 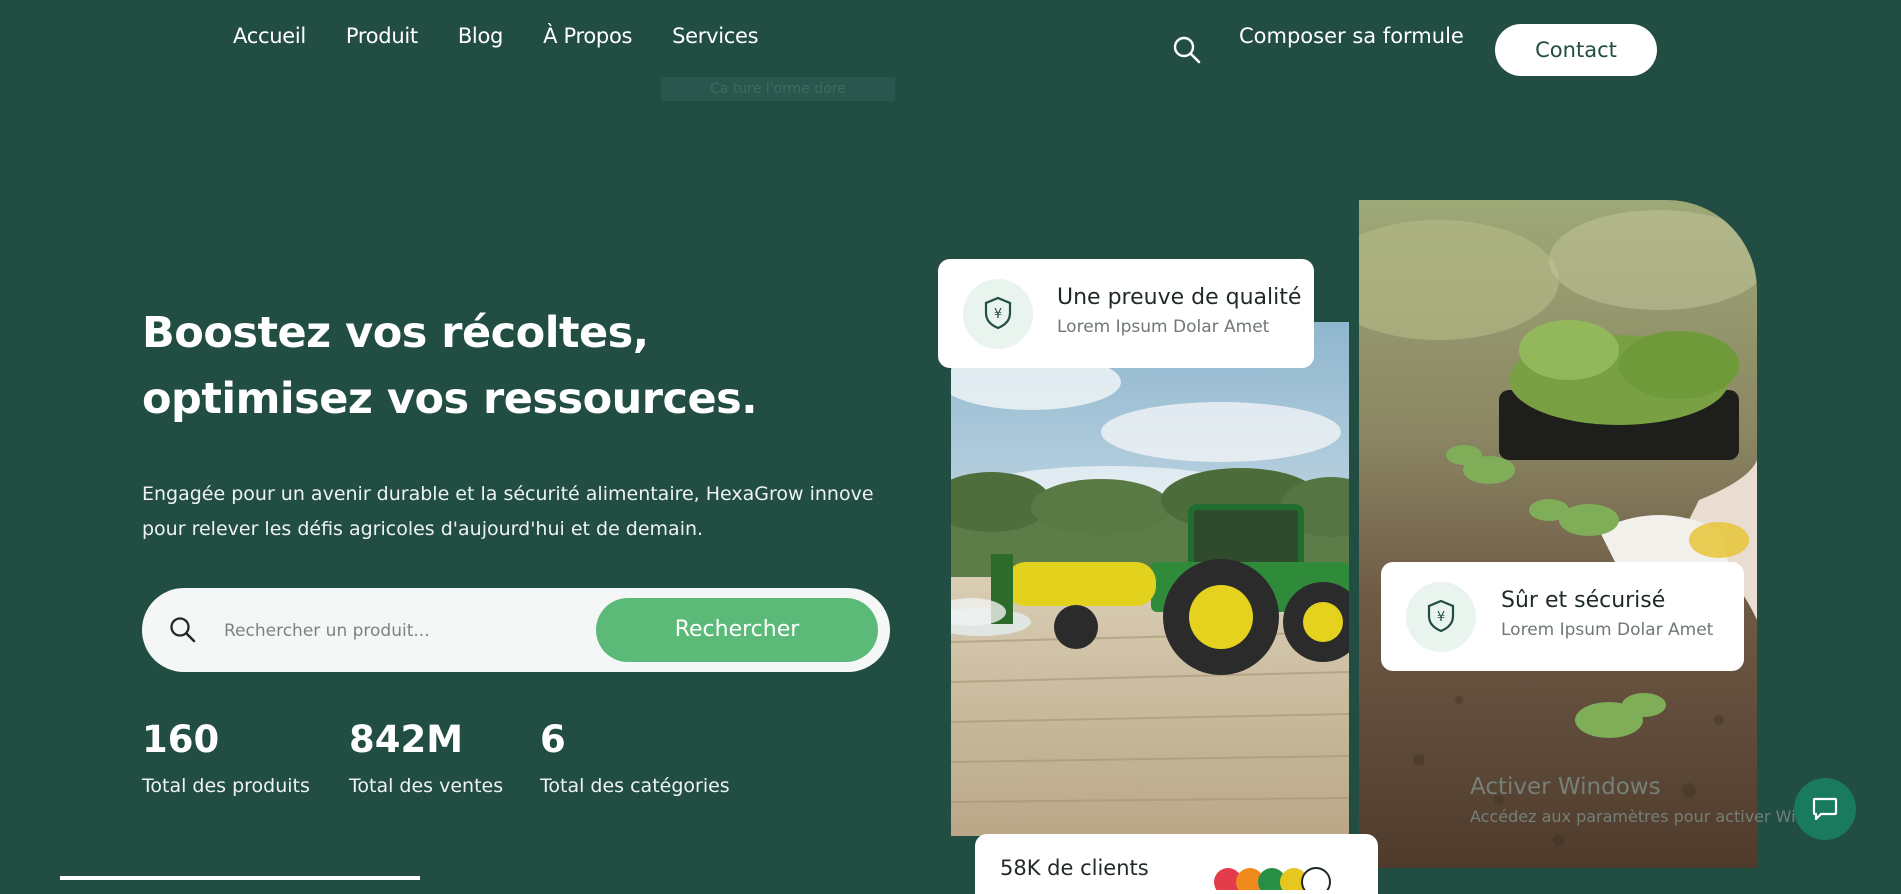 What do you see at coordinates (1176, 864) in the screenshot?
I see `clients-card: 58K de clients` at bounding box center [1176, 864].